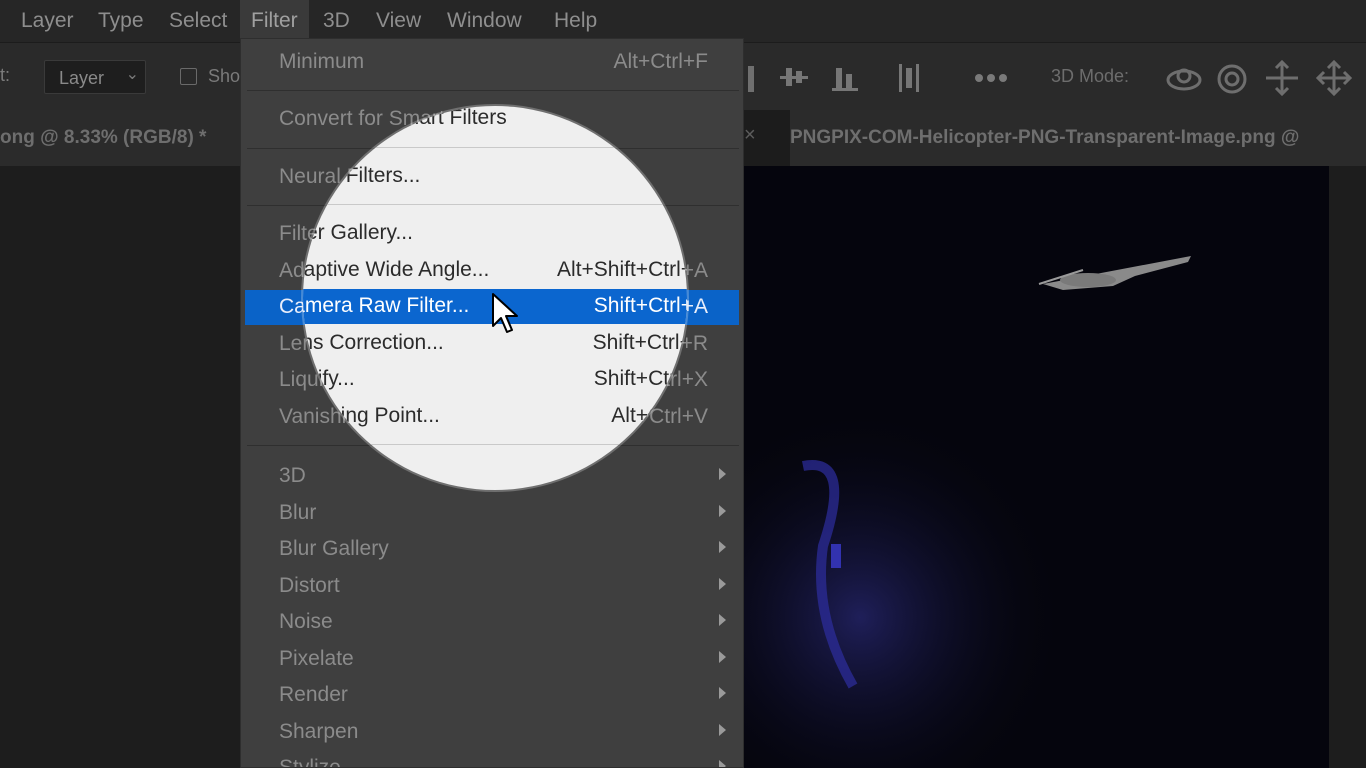 The height and width of the screenshot is (768, 1366). Describe the element at coordinates (575, 21) in the screenshot. I see `menu-help: Help` at that location.